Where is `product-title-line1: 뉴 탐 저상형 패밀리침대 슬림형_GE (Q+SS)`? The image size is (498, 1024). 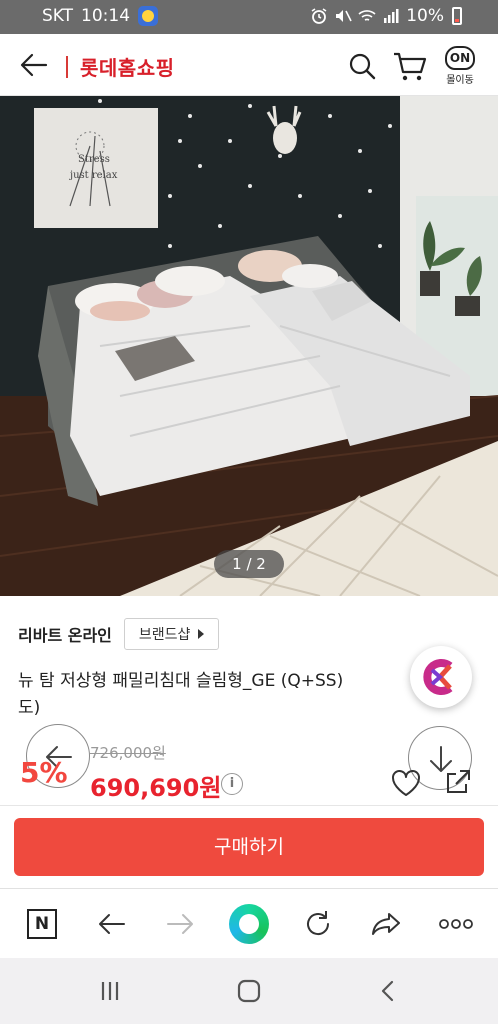
product-title-line1: 뉴 탐 저상형 패밀리침대 슬림형_GE (Q+SS) is located at coordinates (181, 681).